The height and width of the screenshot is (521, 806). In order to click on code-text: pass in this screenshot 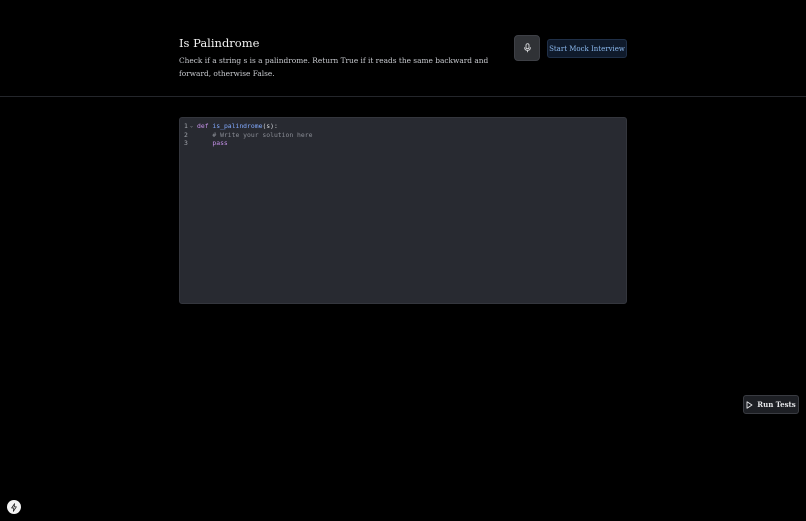, I will do `click(212, 143)`.